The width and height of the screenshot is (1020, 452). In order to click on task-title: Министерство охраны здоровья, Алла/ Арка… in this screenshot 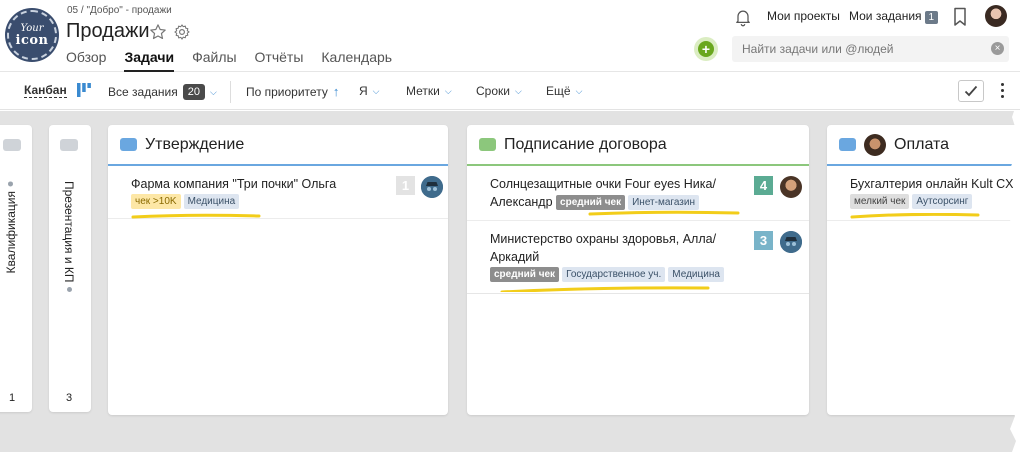, I will do `click(603, 248)`.